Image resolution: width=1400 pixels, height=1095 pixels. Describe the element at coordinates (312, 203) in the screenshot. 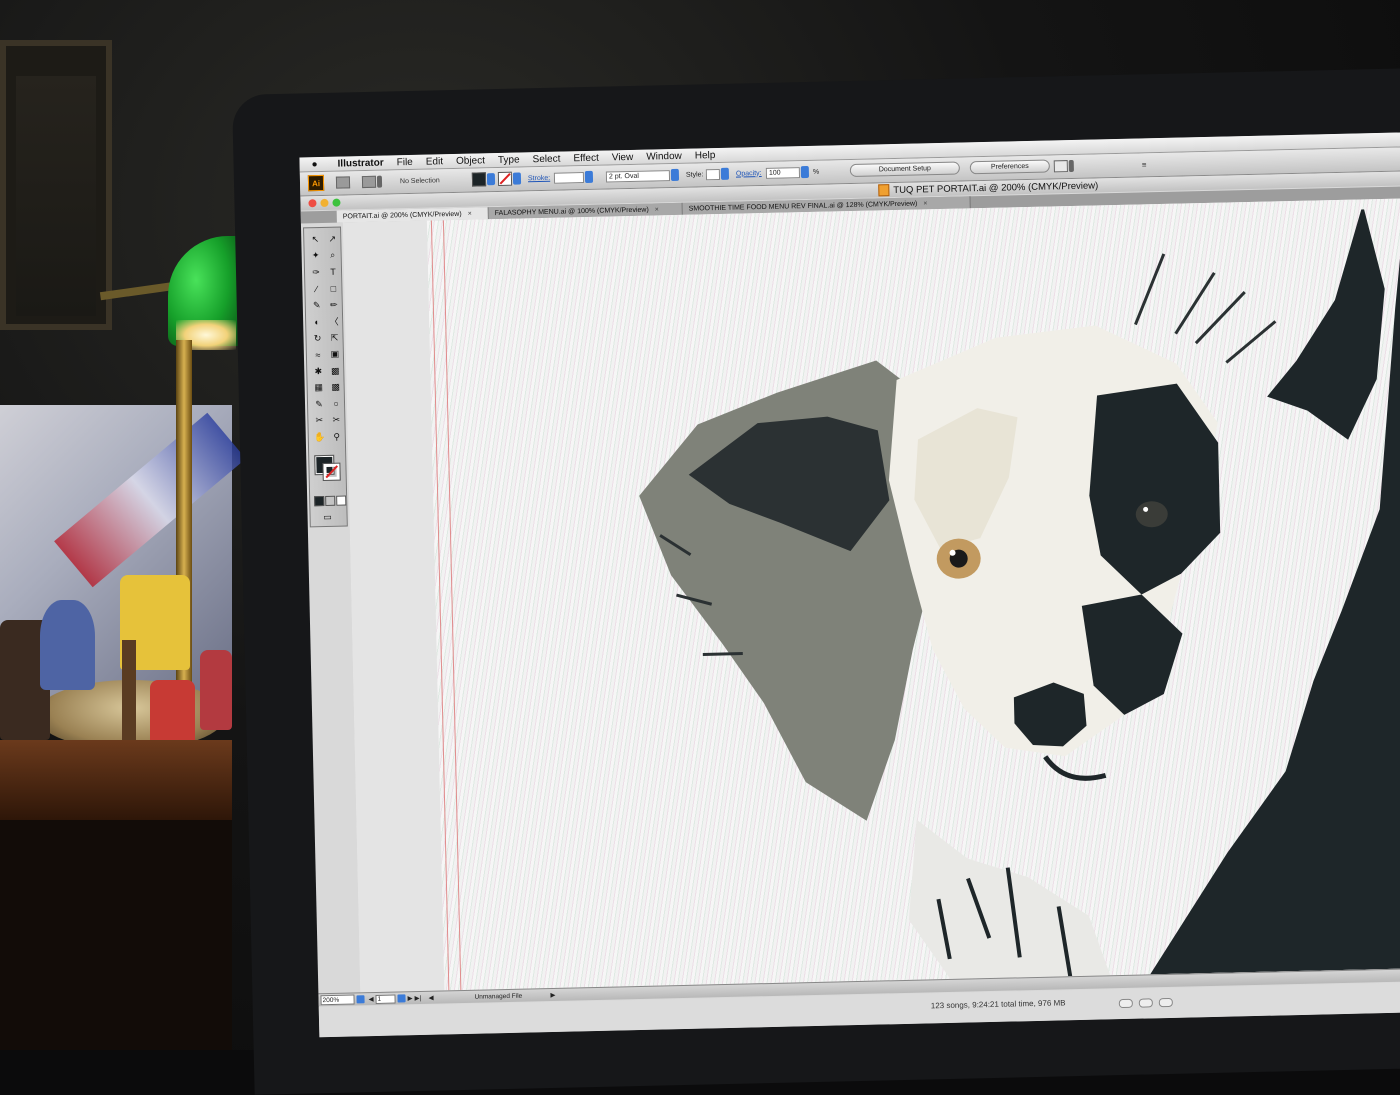

I see `close-window-button` at that location.